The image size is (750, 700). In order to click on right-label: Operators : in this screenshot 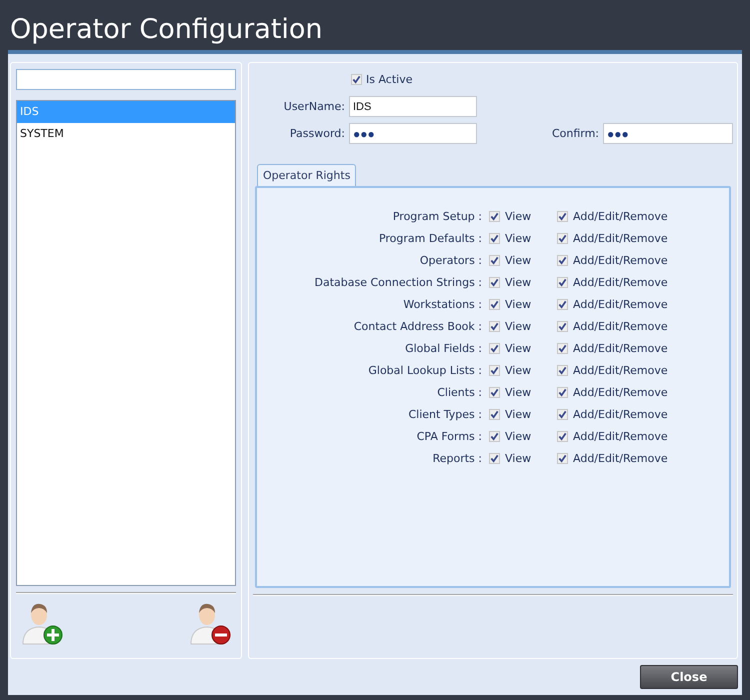, I will do `click(450, 261)`.